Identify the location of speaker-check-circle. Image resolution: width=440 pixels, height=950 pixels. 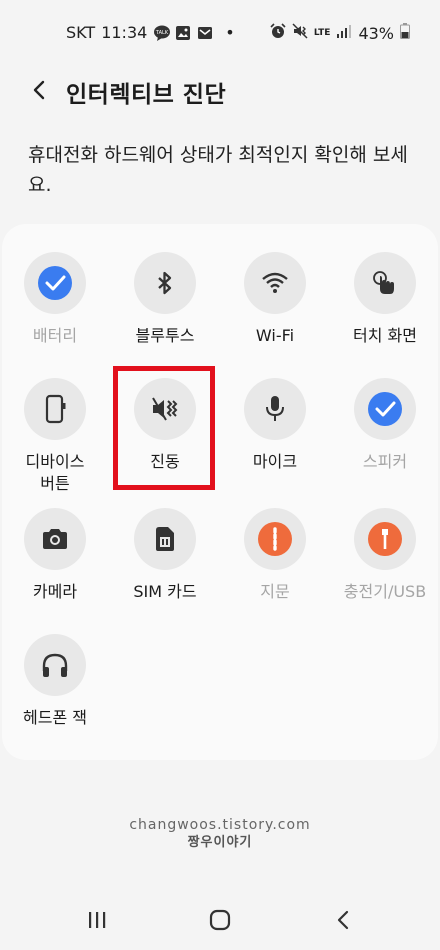
(385, 409).